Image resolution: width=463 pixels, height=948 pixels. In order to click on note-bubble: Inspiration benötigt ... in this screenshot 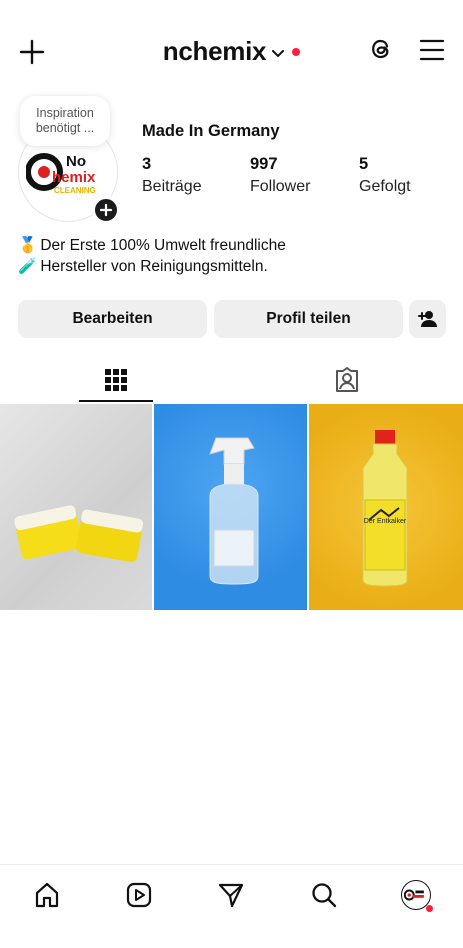, I will do `click(65, 121)`.